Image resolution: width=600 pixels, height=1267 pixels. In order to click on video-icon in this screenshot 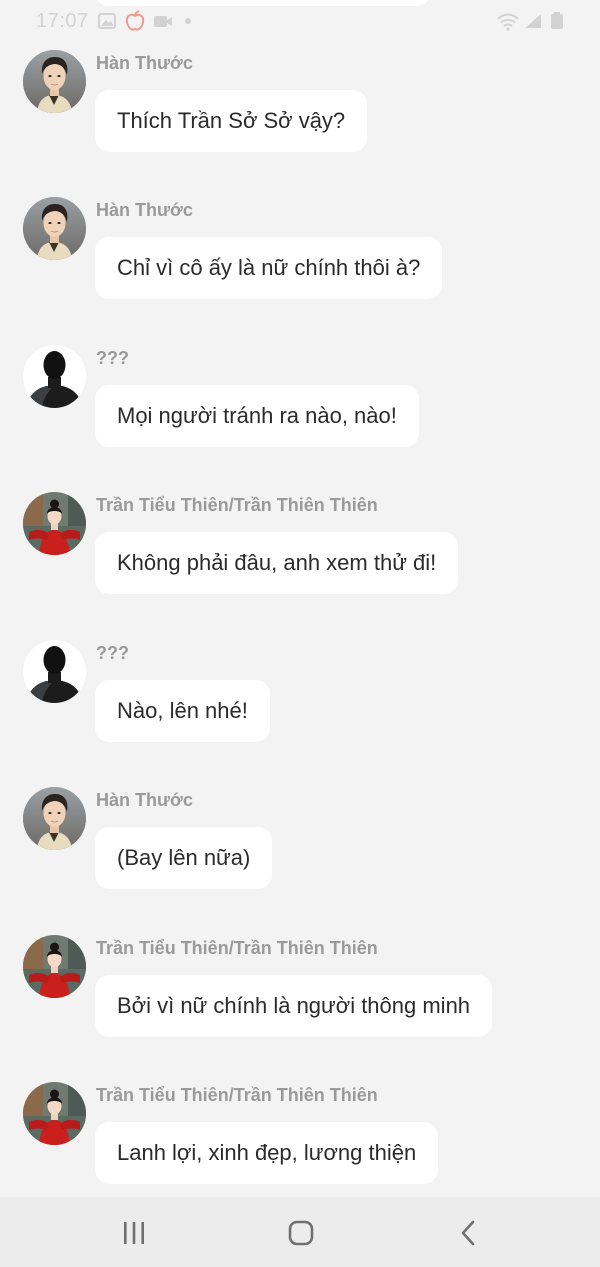, I will do `click(163, 21)`.